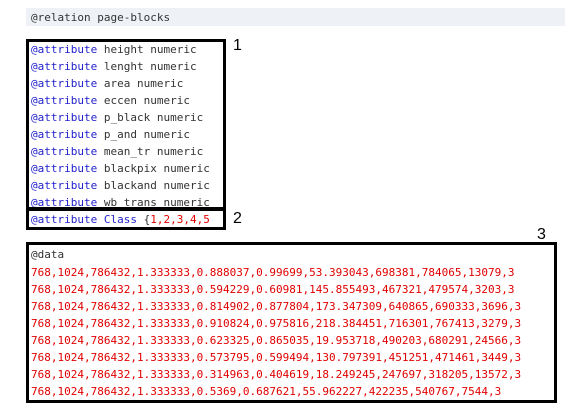 The height and width of the screenshot is (411, 565). I want to click on annotation-label-2: 2, so click(237, 218).